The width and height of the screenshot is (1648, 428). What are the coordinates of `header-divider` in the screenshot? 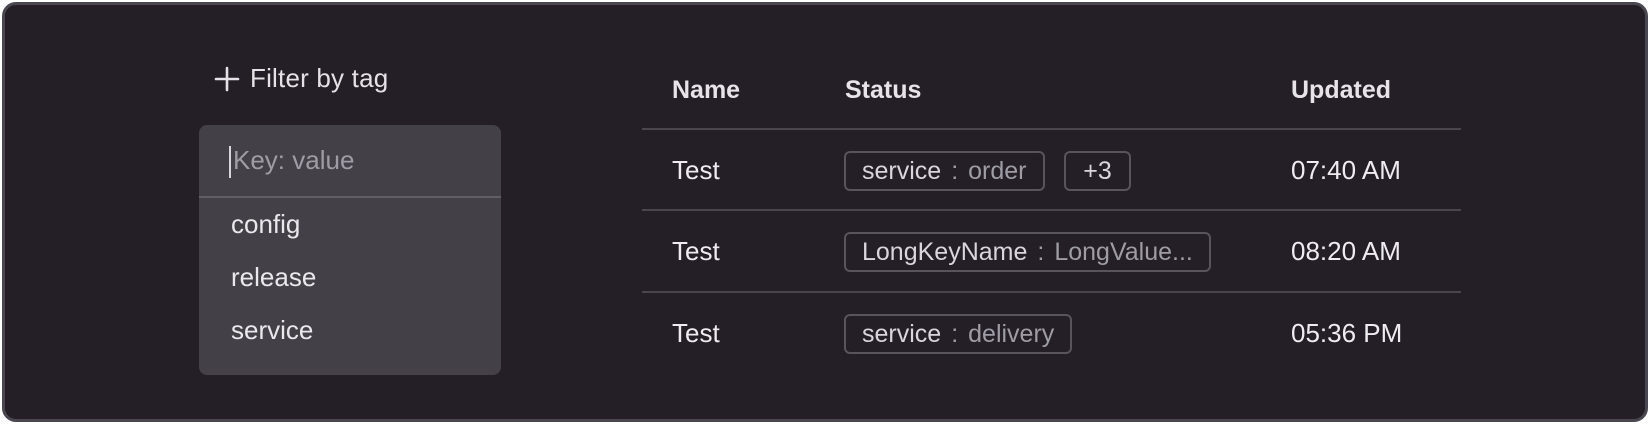 It's located at (1051, 129).